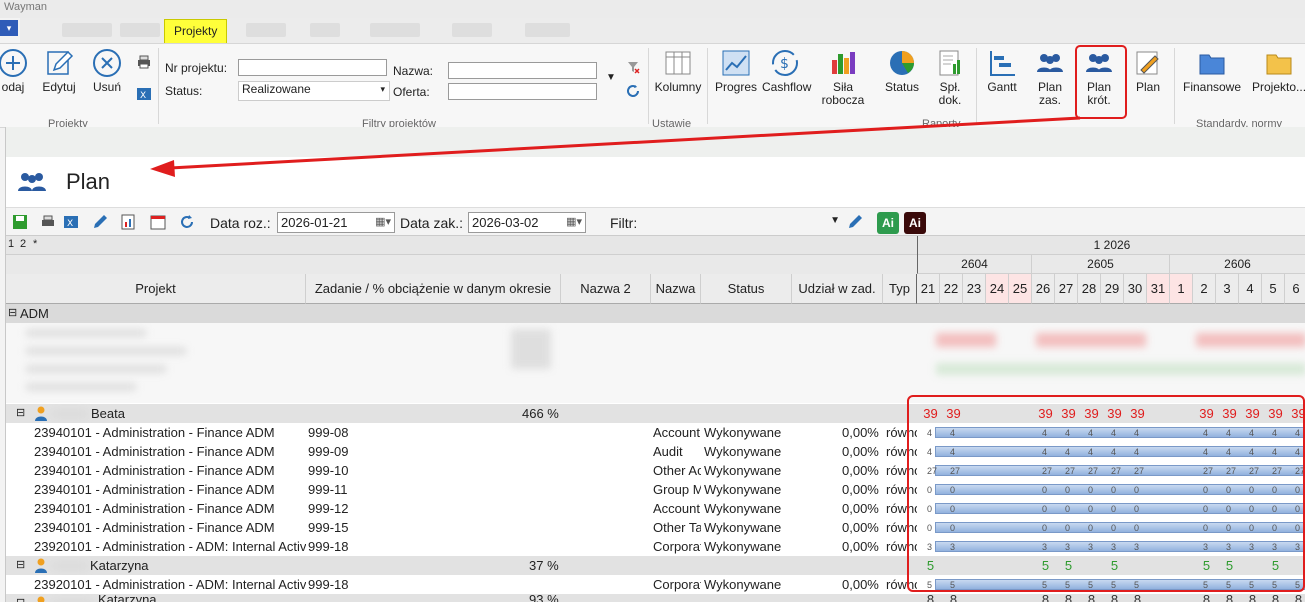 The height and width of the screenshot is (602, 1305). I want to click on save-icon, so click(20, 222).